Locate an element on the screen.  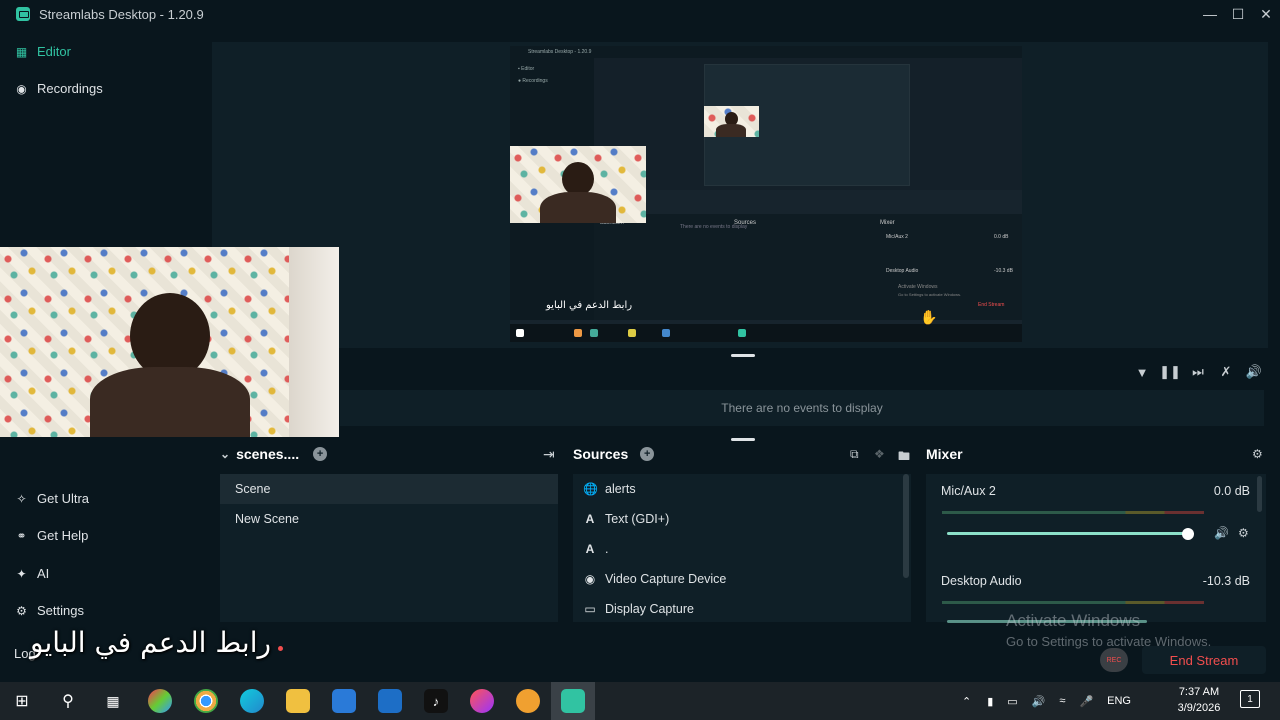
mixer-scrollbar is located at coordinates (1259, 494).